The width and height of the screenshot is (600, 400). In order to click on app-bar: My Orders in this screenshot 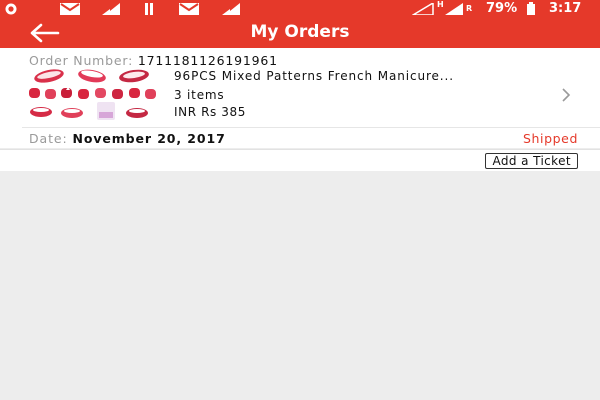, I will do `click(300, 32)`.